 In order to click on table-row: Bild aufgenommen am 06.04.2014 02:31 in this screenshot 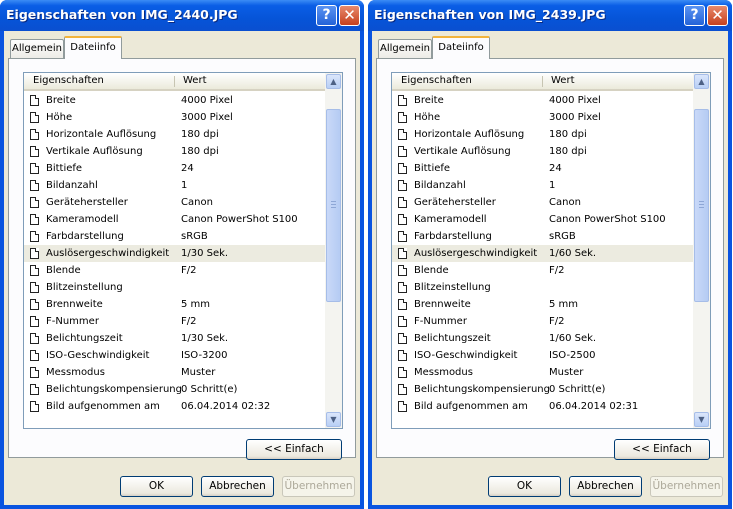, I will do `click(543, 406)`.